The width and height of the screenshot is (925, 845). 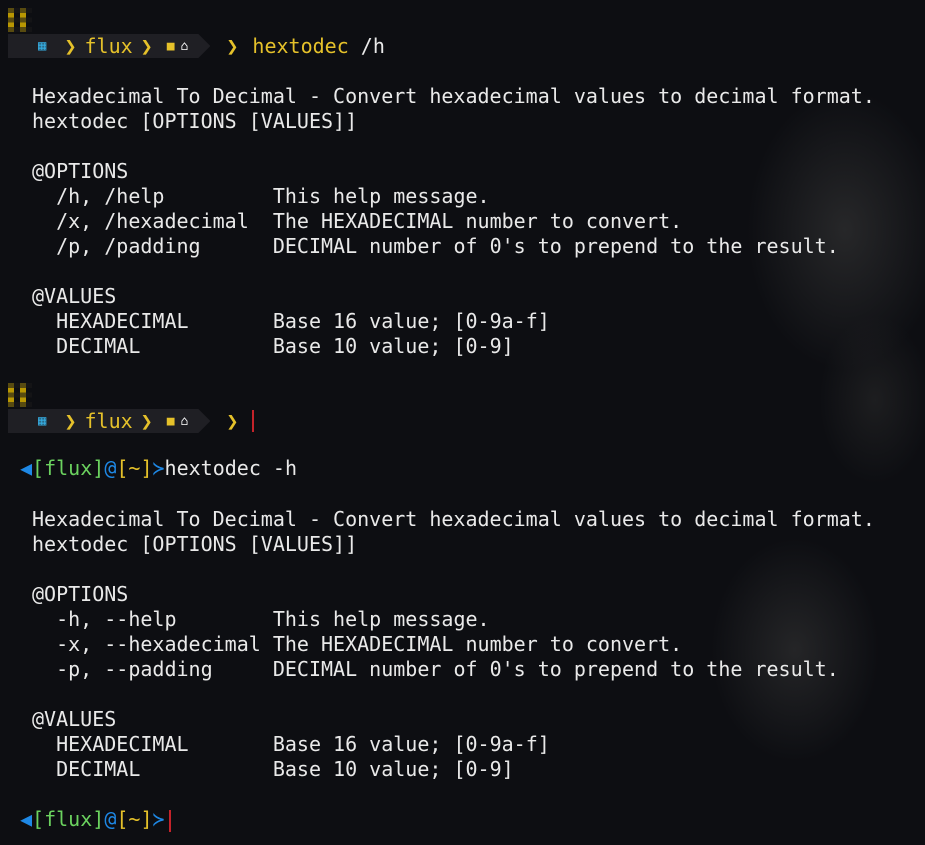 What do you see at coordinates (230, 468) in the screenshot?
I see `command-text: hextodec -h` at bounding box center [230, 468].